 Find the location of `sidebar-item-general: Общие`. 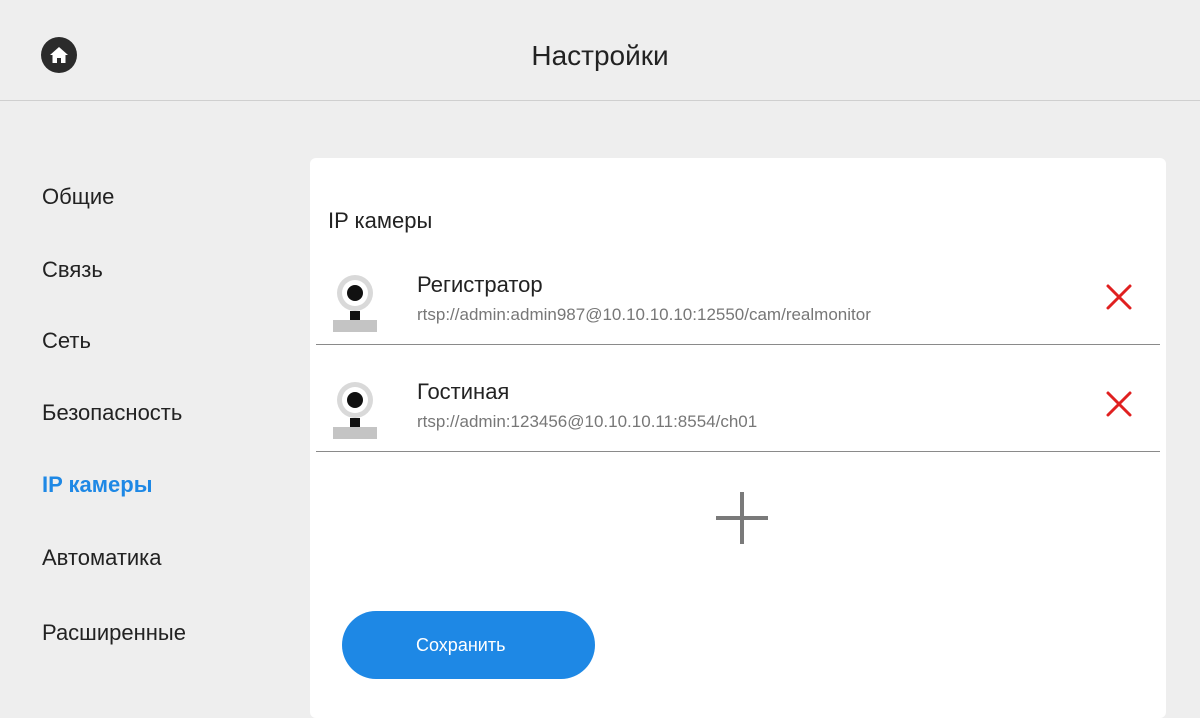

sidebar-item-general: Общие is located at coordinates (78, 197).